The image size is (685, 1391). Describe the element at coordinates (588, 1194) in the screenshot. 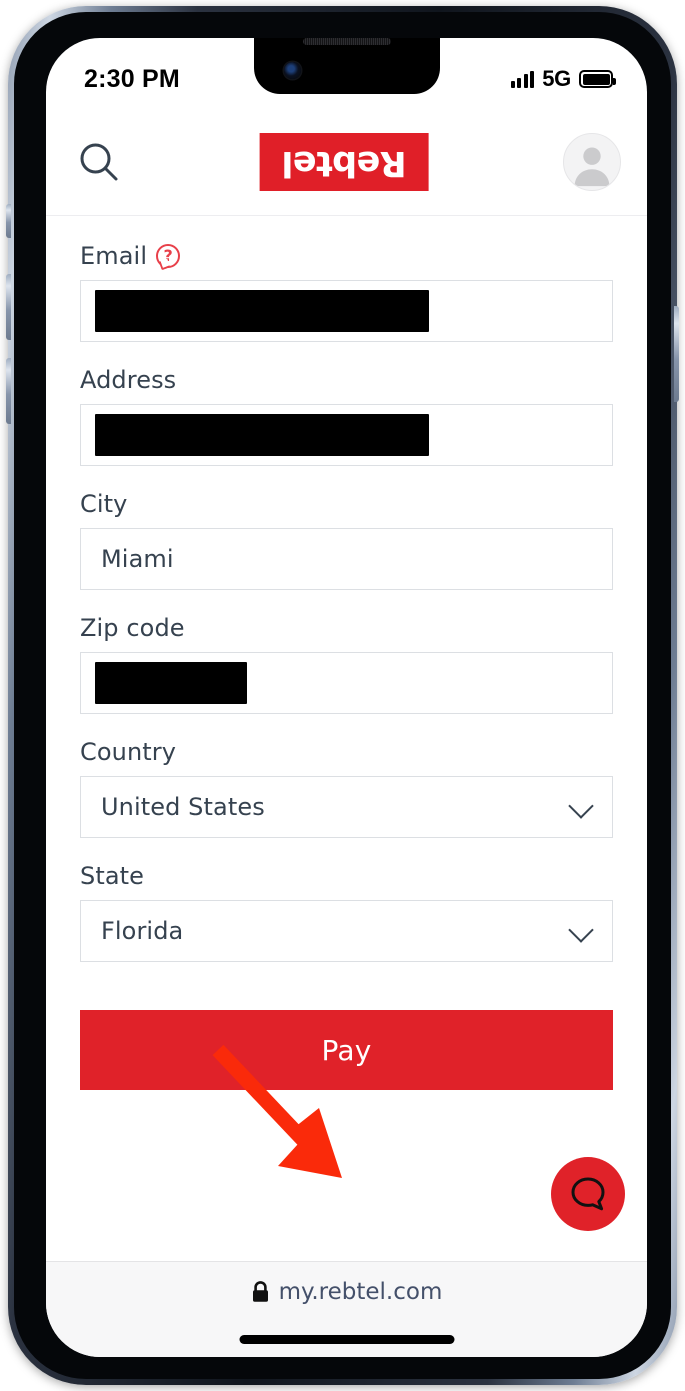

I see `chat-bubble-icon` at that location.